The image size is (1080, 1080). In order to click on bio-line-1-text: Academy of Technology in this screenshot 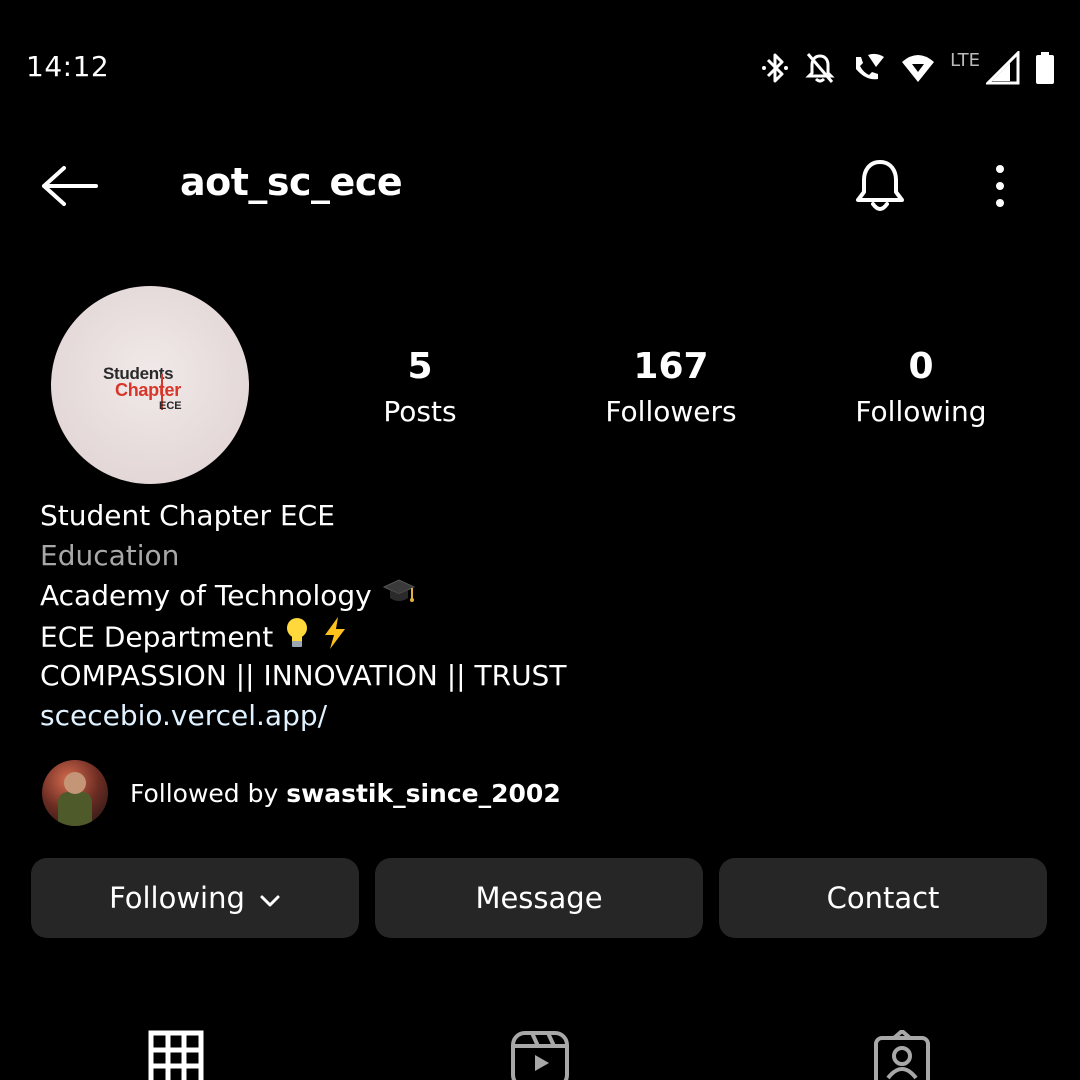, I will do `click(206, 595)`.